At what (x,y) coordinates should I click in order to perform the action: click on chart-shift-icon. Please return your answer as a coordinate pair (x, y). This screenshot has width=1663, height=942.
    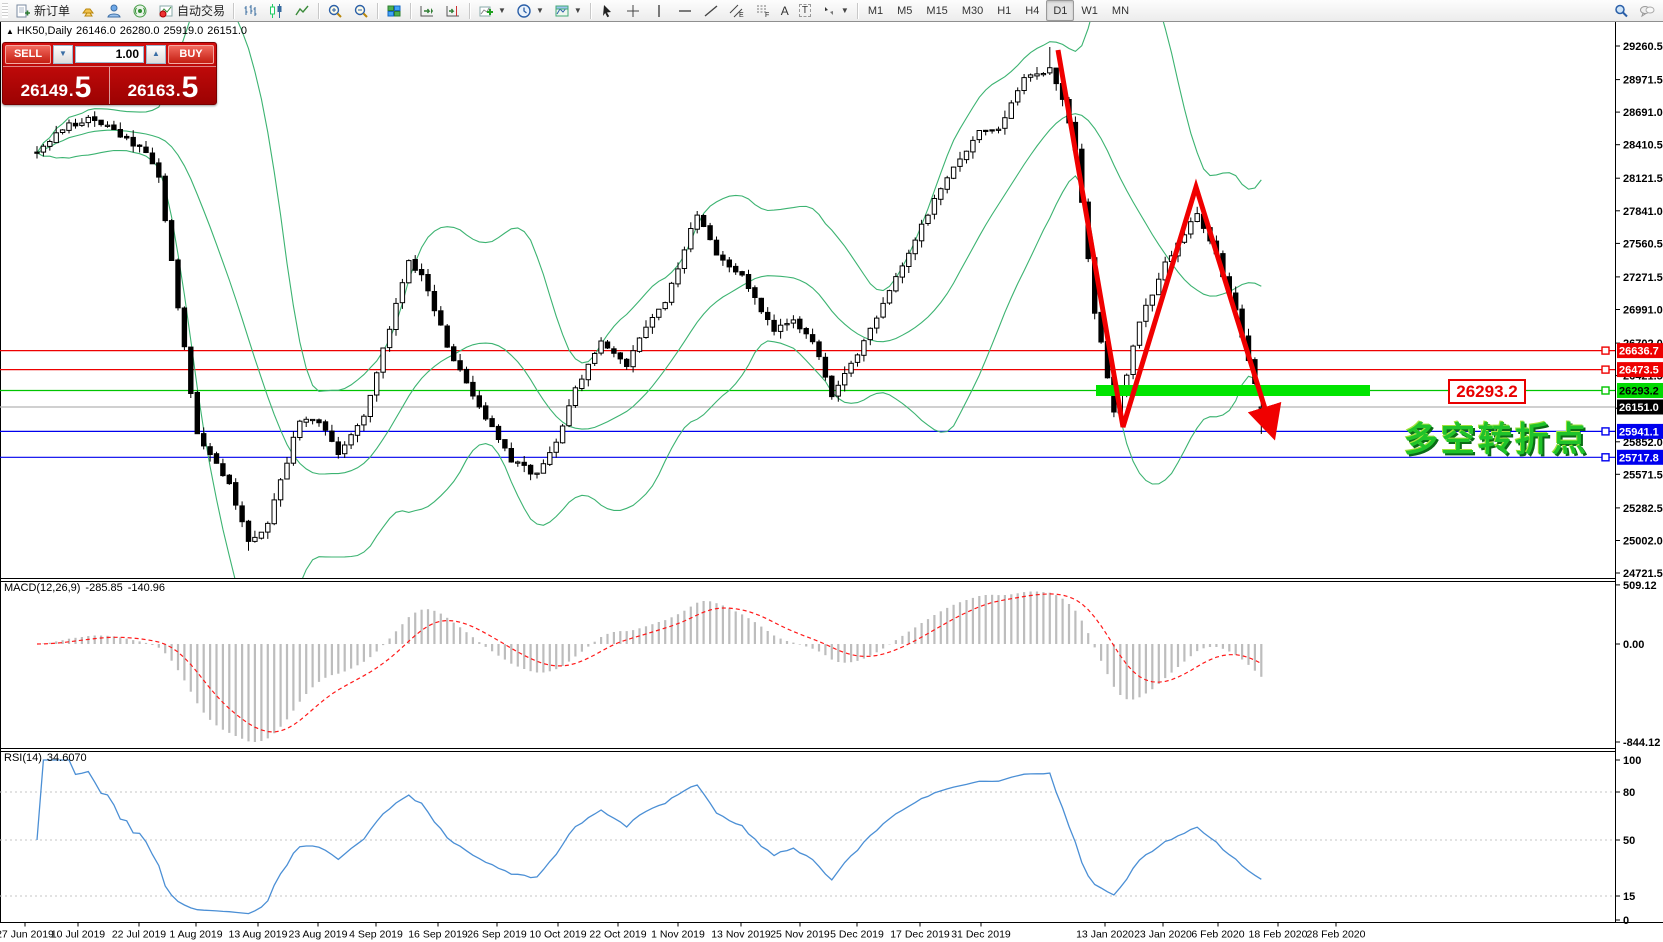
    Looking at the image, I should click on (453, 11).